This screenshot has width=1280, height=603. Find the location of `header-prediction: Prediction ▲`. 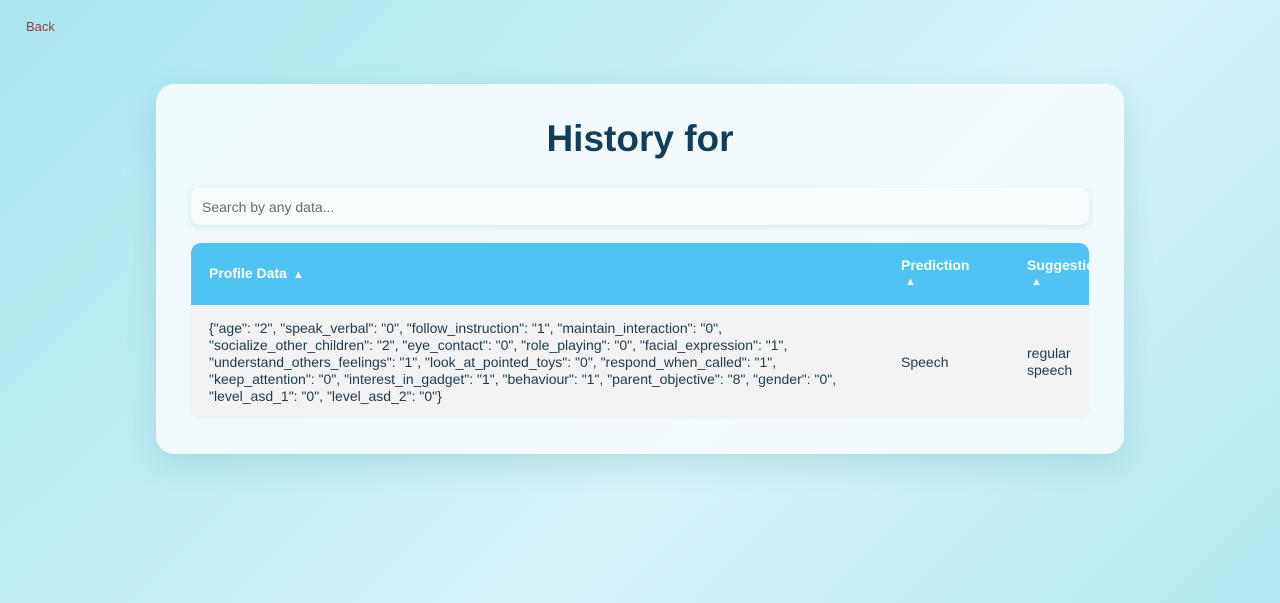

header-prediction: Prediction ▲ is located at coordinates (946, 274).